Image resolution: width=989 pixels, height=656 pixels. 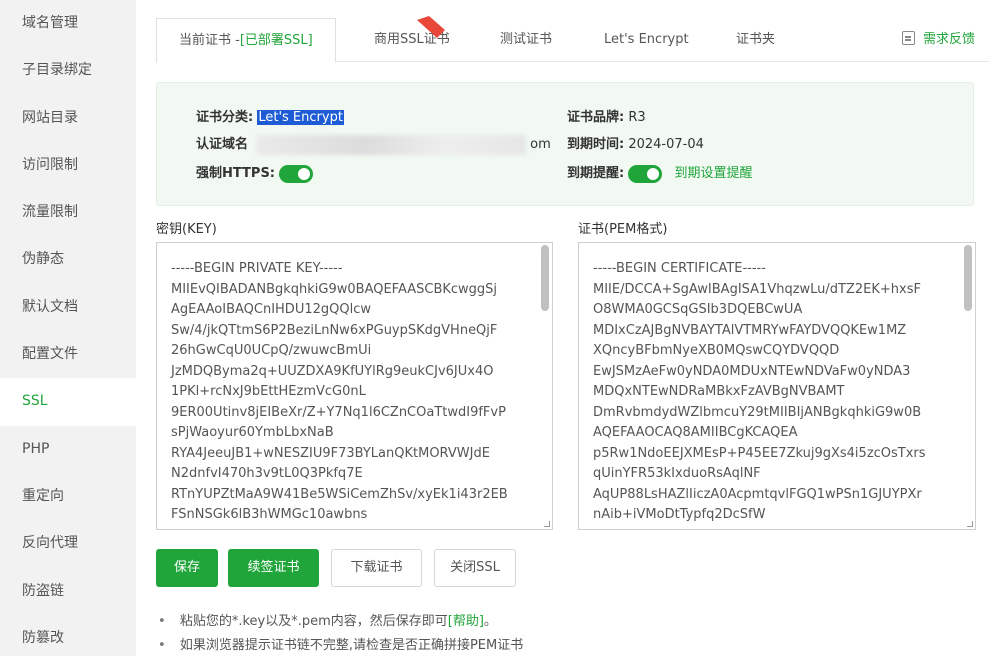 I want to click on cert-category-label: 证书分类:, so click(x=225, y=117).